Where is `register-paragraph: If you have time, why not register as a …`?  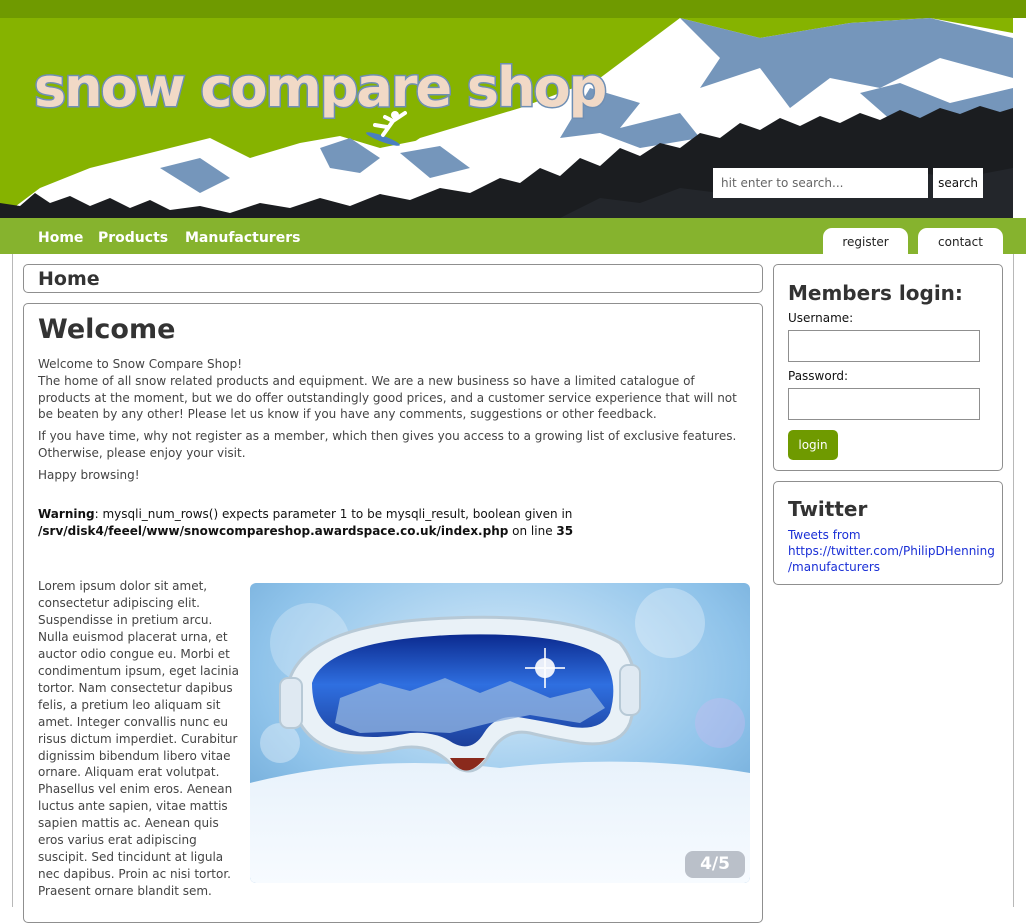 register-paragraph: If you have time, why not register as a … is located at coordinates (387, 444).